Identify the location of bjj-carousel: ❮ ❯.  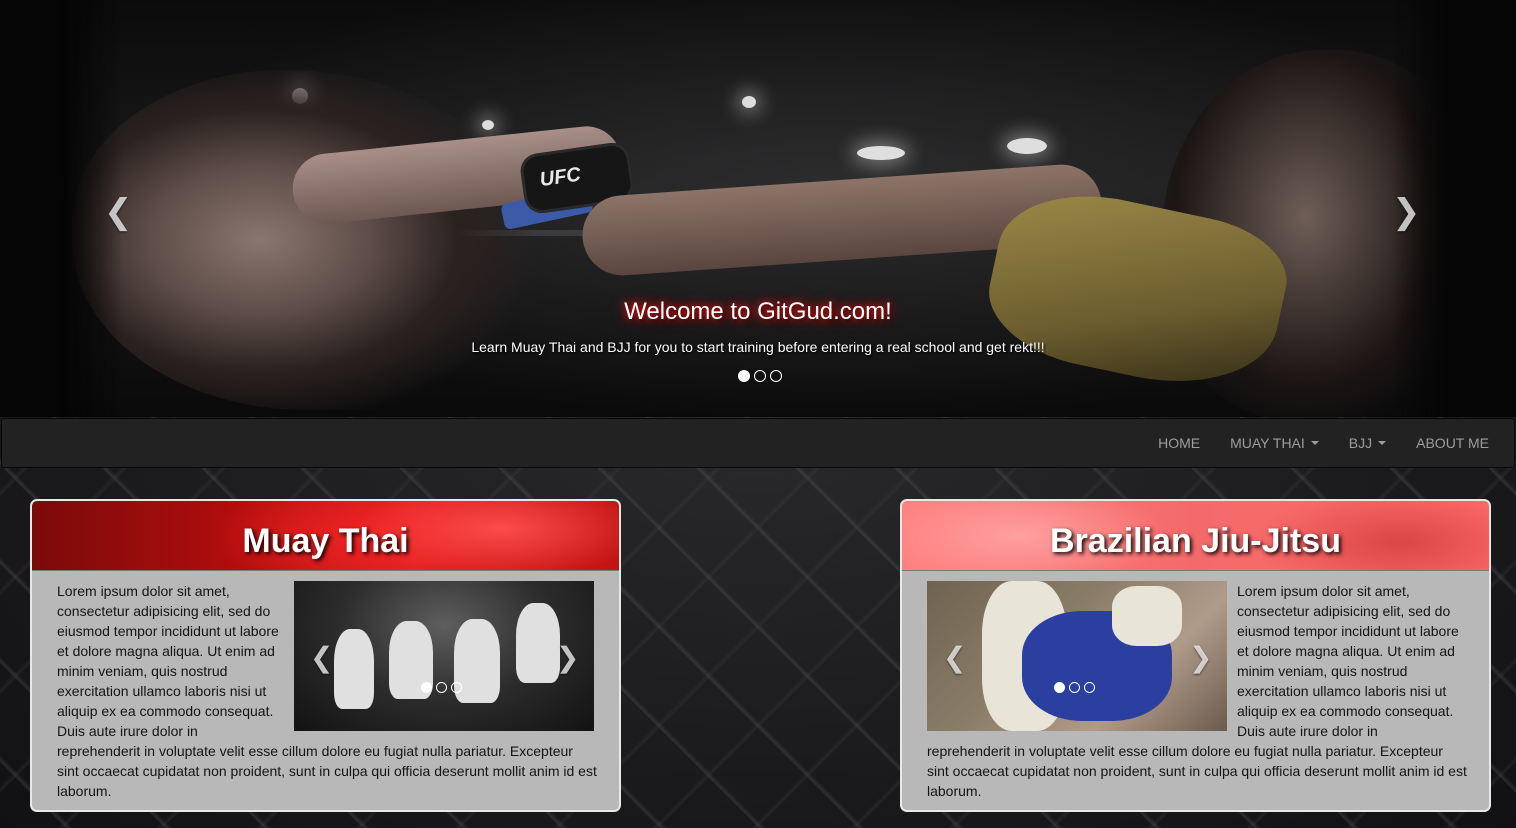
(1077, 656).